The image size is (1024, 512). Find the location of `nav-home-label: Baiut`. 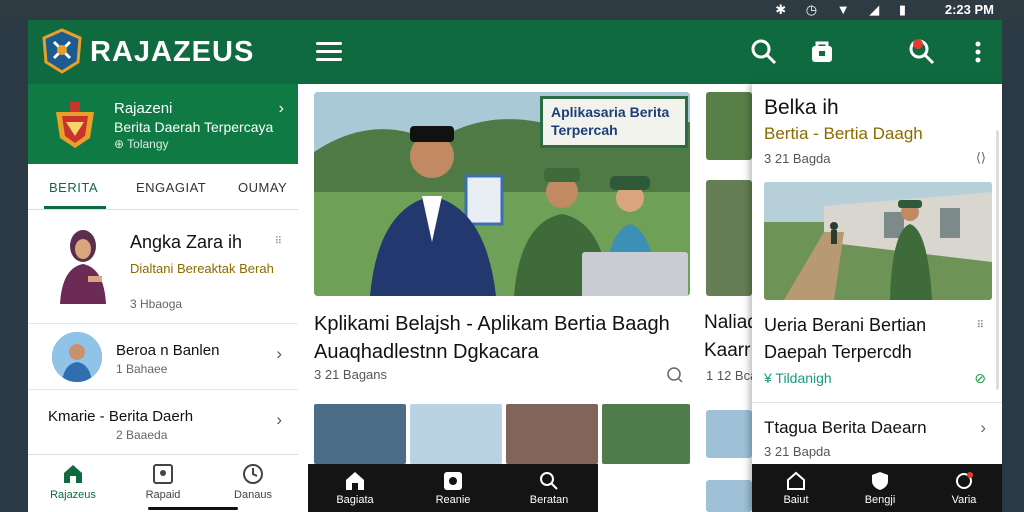

nav-home-label: Baiut is located at coordinates (796, 500).